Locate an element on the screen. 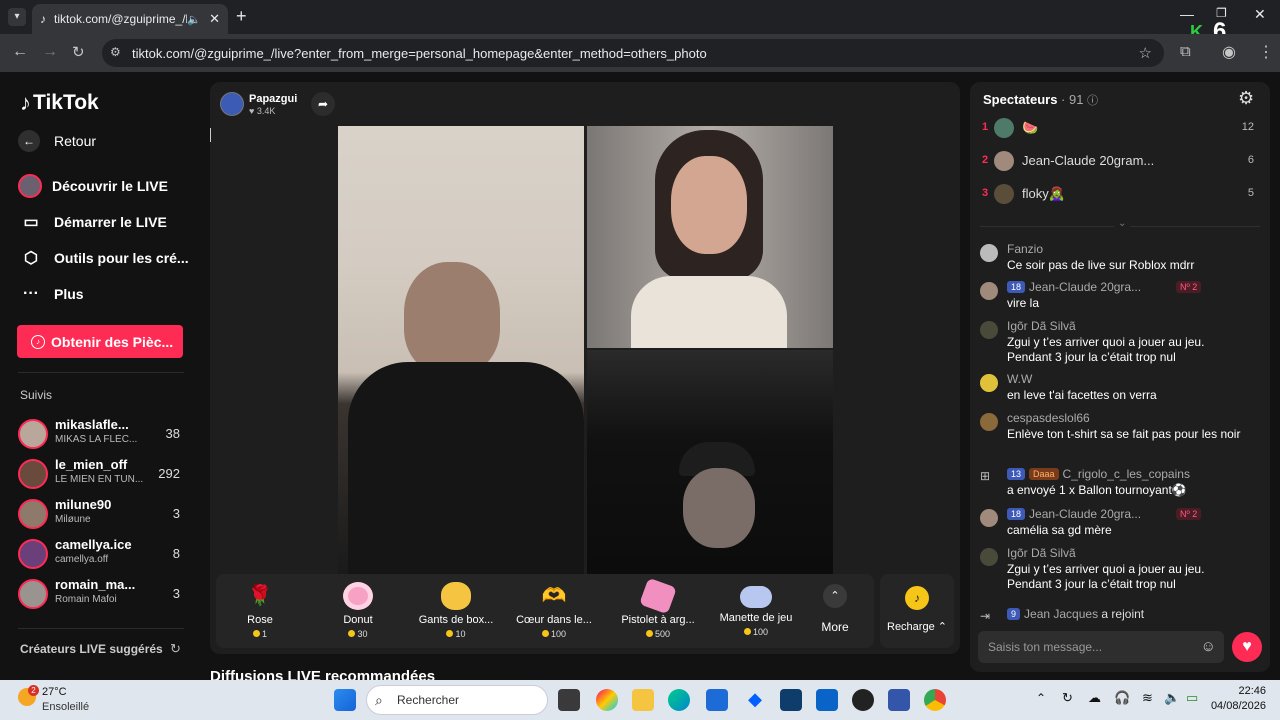  like-button: ♥ is located at coordinates (1247, 647).